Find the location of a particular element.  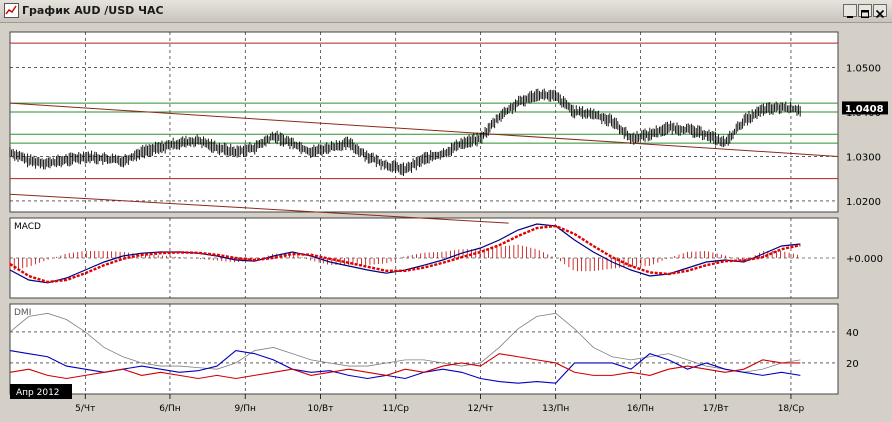

date-tick-label: 16/Пн is located at coordinates (640, 409).